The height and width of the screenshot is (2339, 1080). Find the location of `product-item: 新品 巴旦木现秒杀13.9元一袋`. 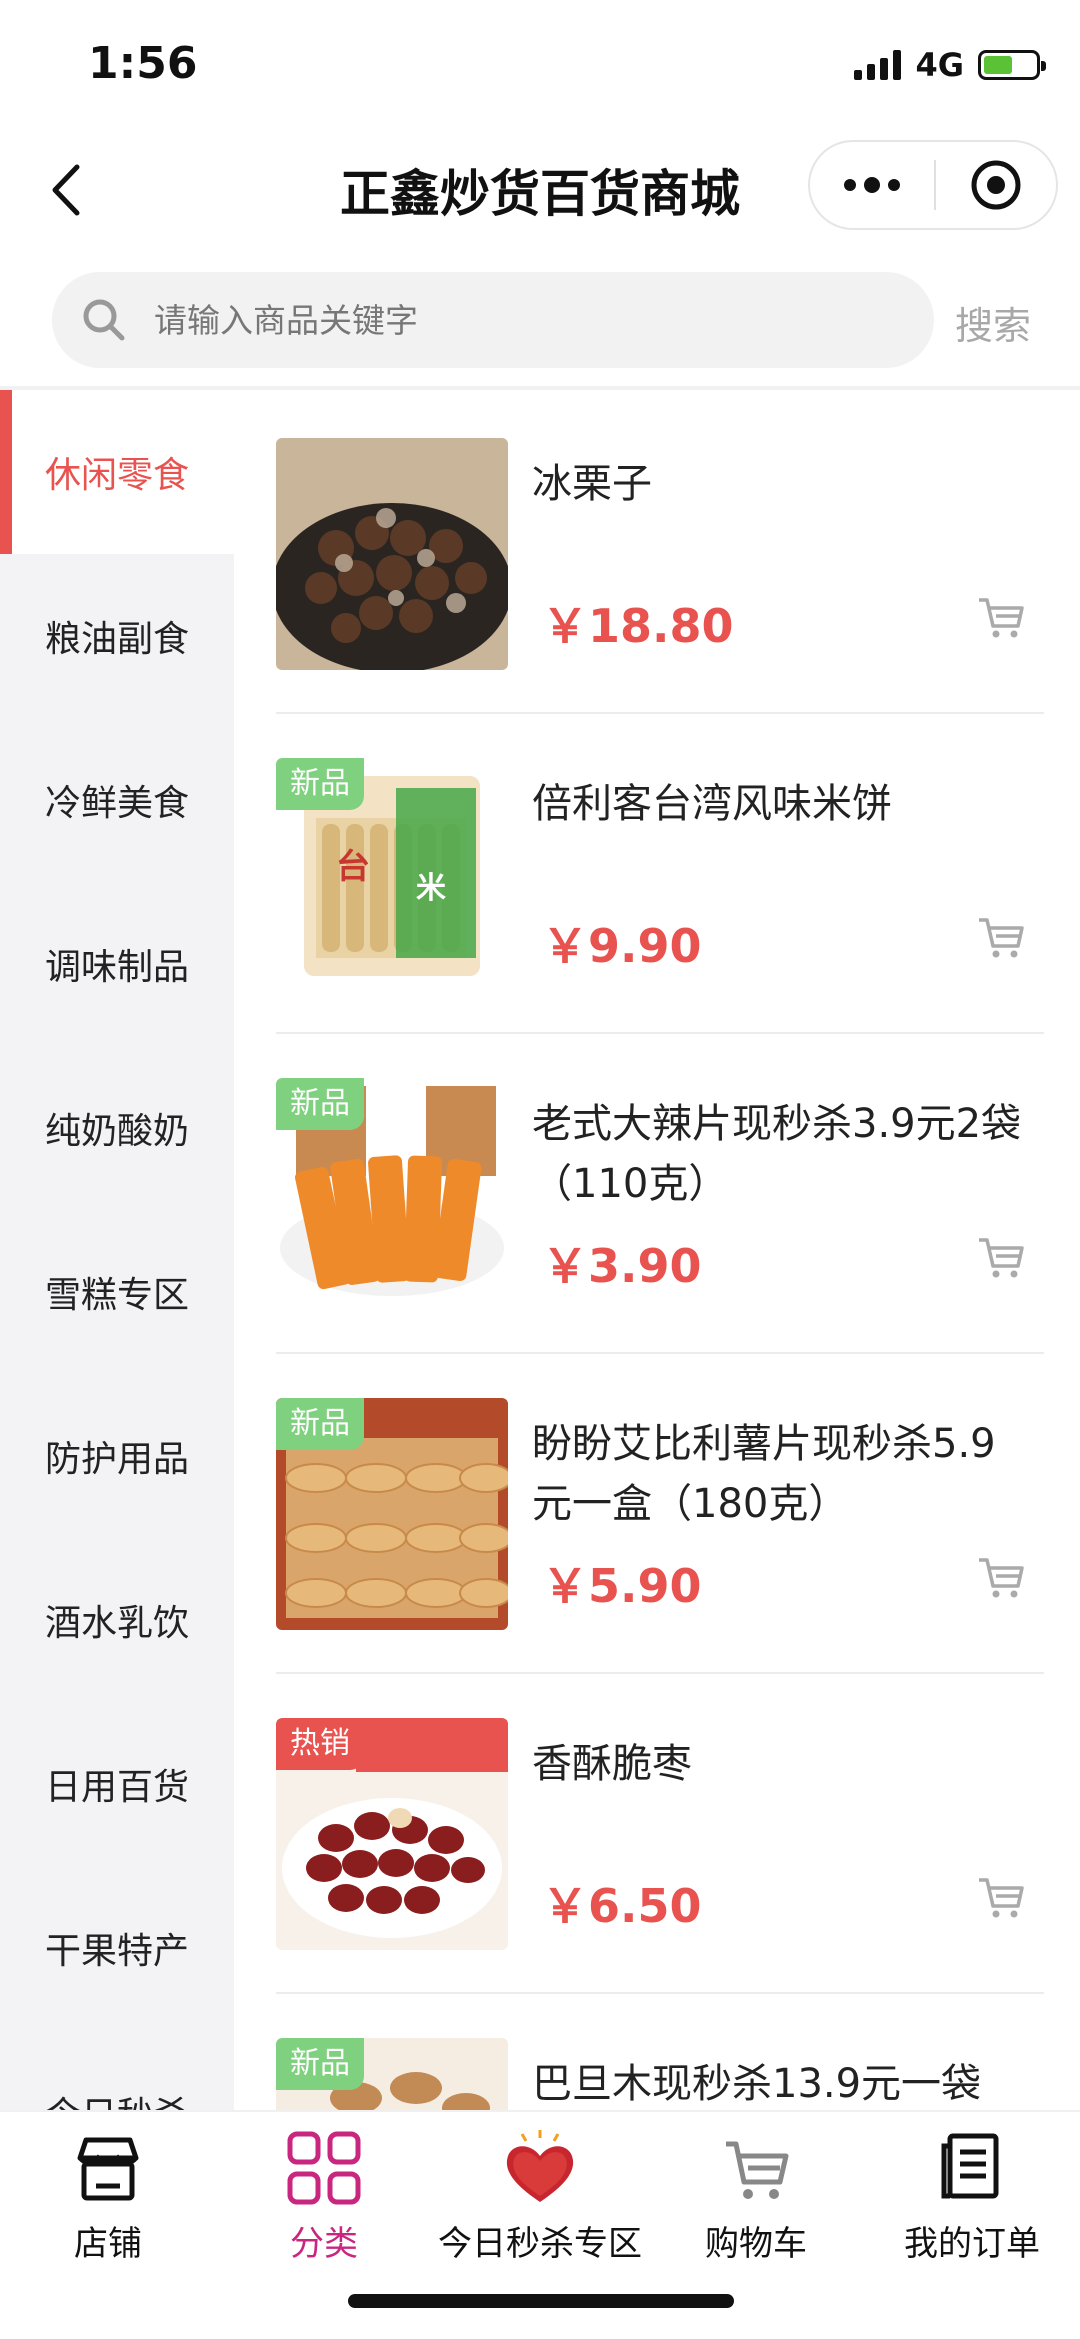

product-item: 新品 巴旦木现秒杀13.9元一袋 is located at coordinates (660, 2052).